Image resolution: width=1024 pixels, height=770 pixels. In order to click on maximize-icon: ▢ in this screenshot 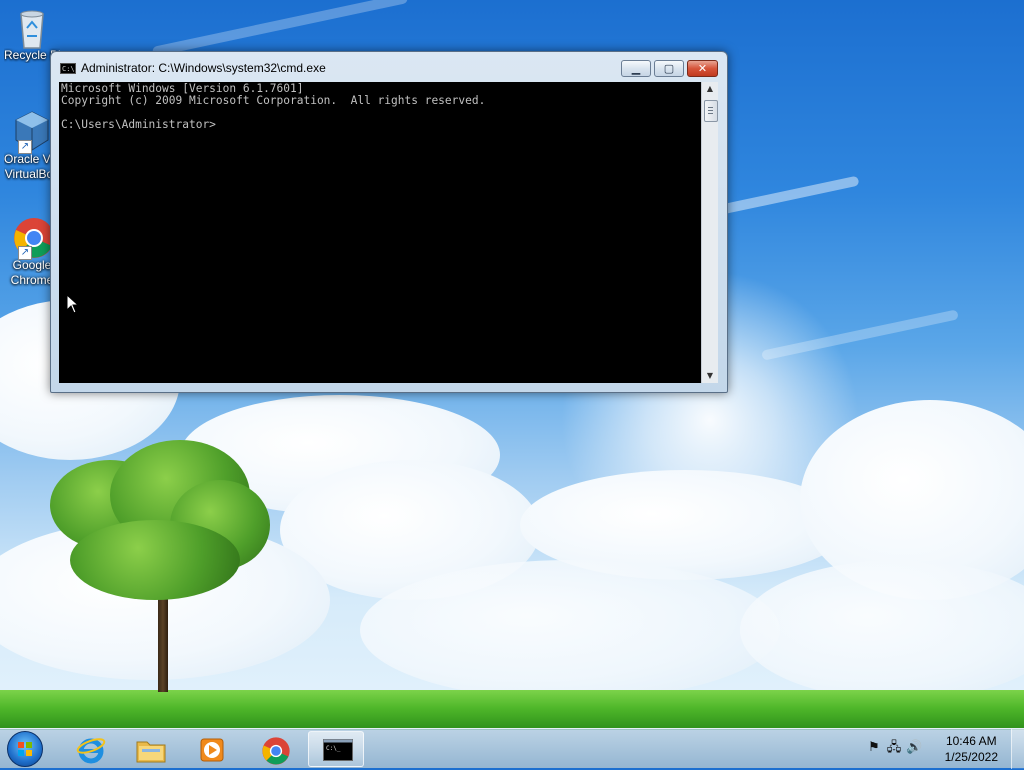, I will do `click(669, 68)`.